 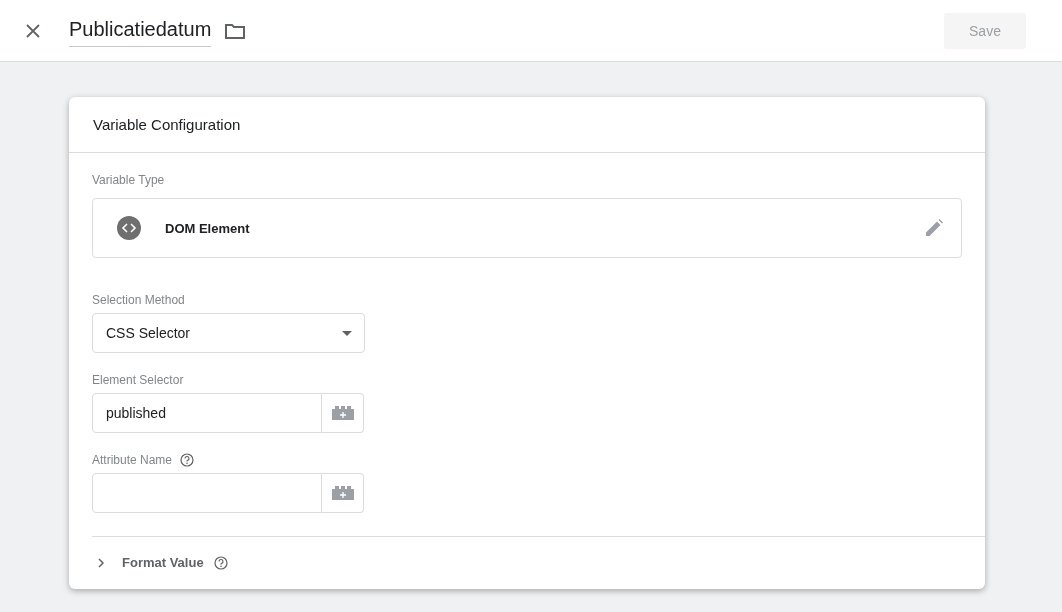 What do you see at coordinates (934, 228) in the screenshot?
I see `pencil-icon` at bounding box center [934, 228].